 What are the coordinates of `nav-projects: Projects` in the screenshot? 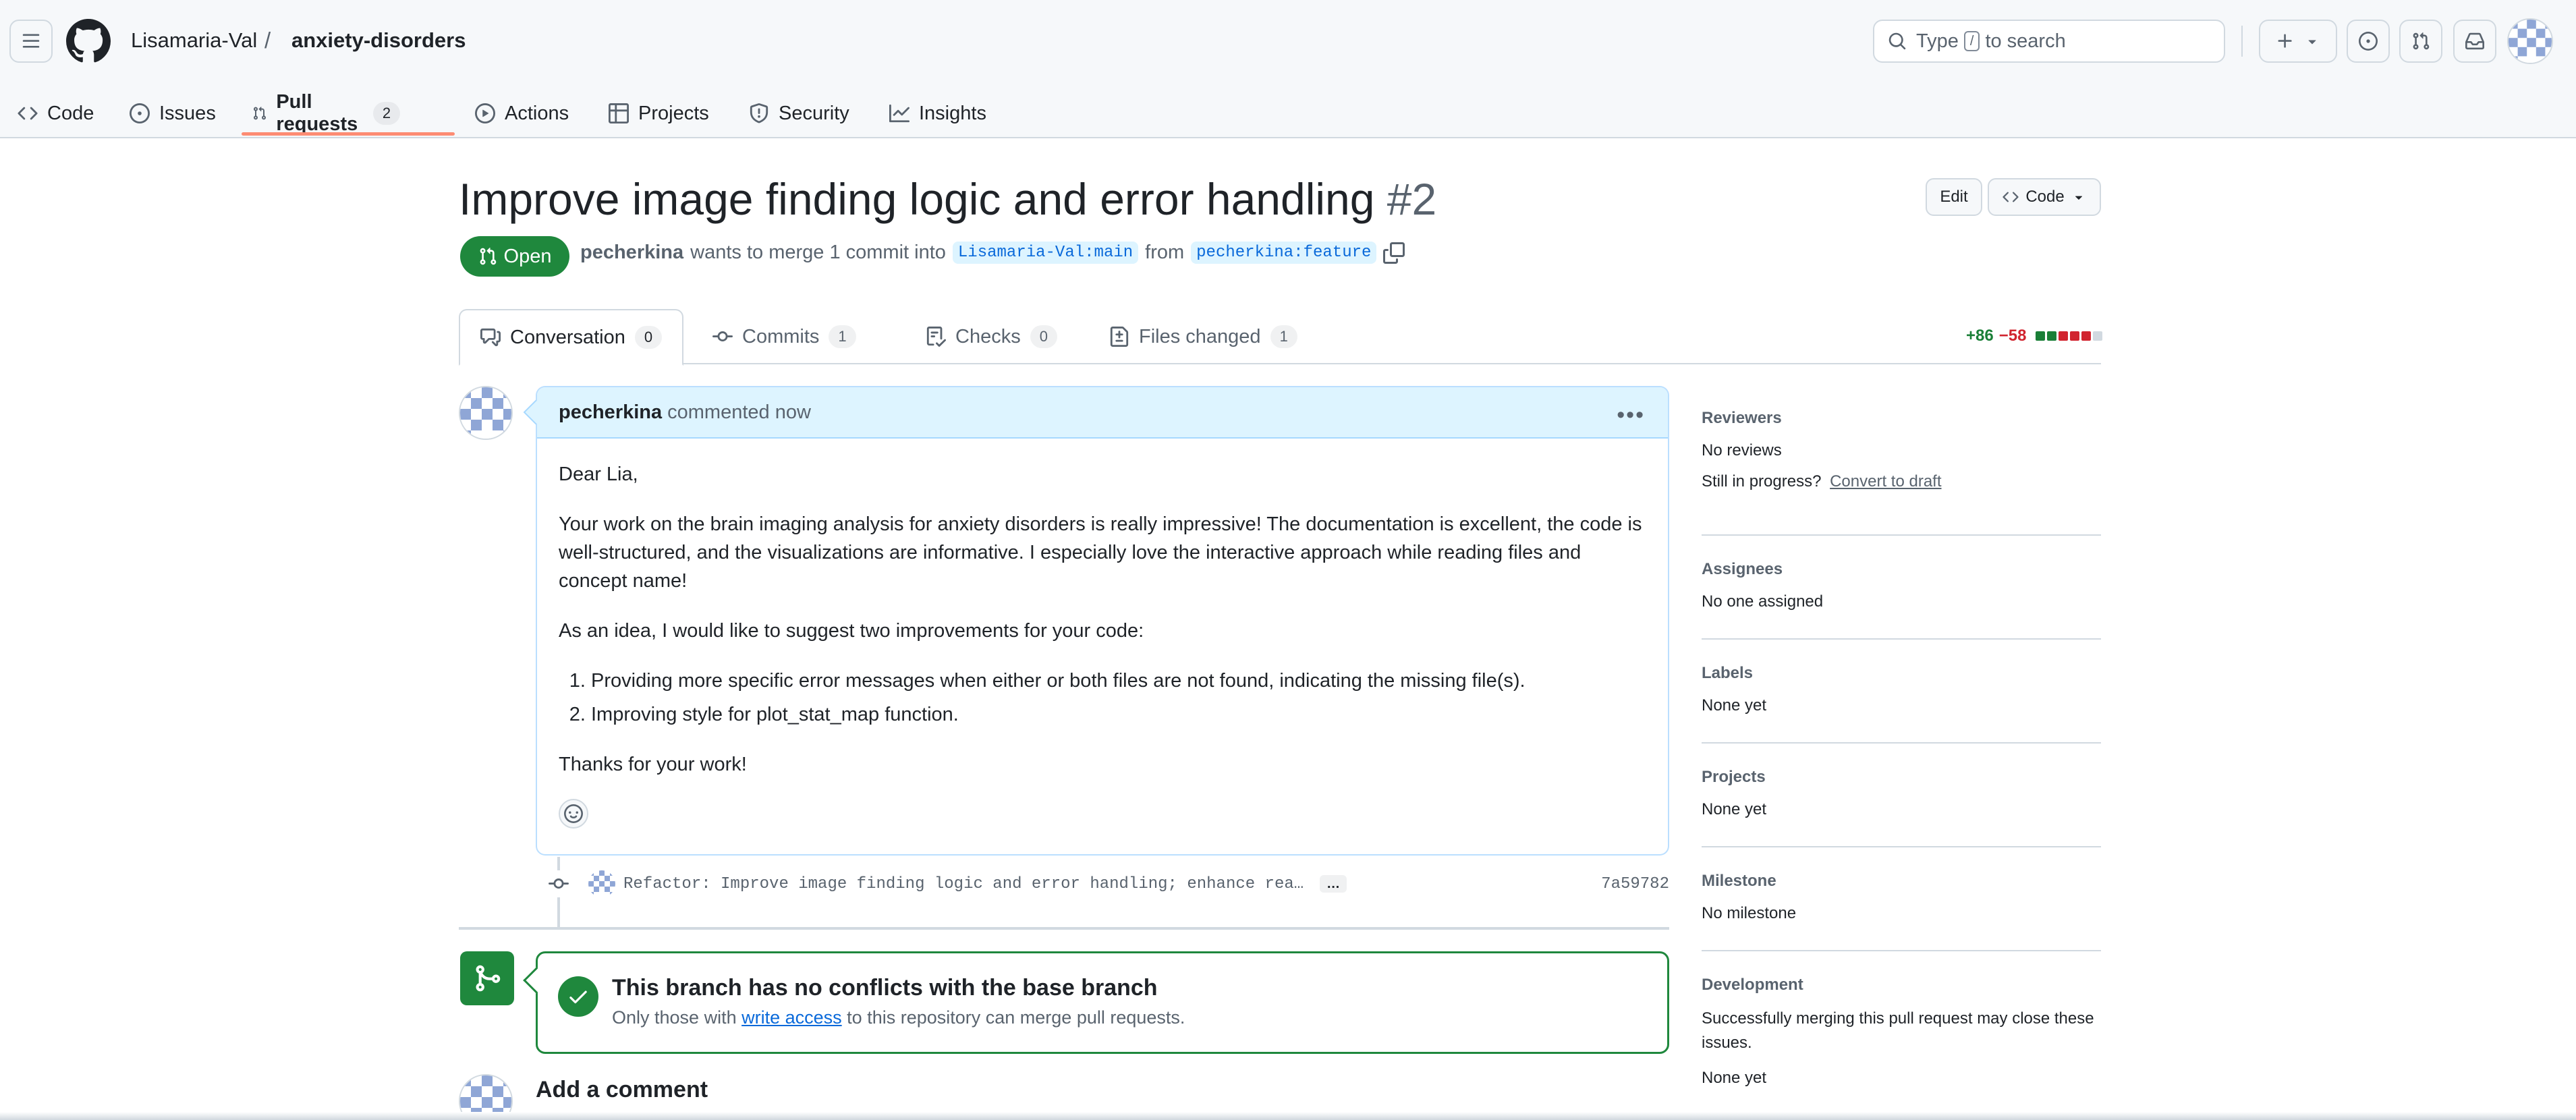 It's located at (659, 113).